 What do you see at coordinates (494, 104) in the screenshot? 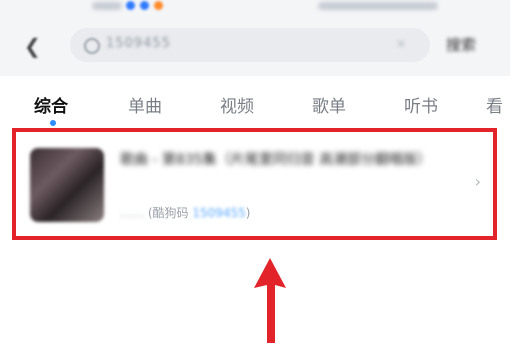
I see `tab-more: 看` at bounding box center [494, 104].